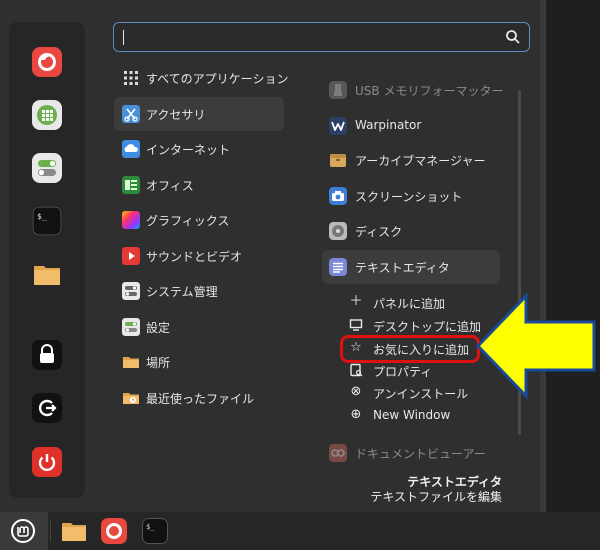 The image size is (600, 550). What do you see at coordinates (379, 232) in the screenshot?
I see `app-label: ディスク` at bounding box center [379, 232].